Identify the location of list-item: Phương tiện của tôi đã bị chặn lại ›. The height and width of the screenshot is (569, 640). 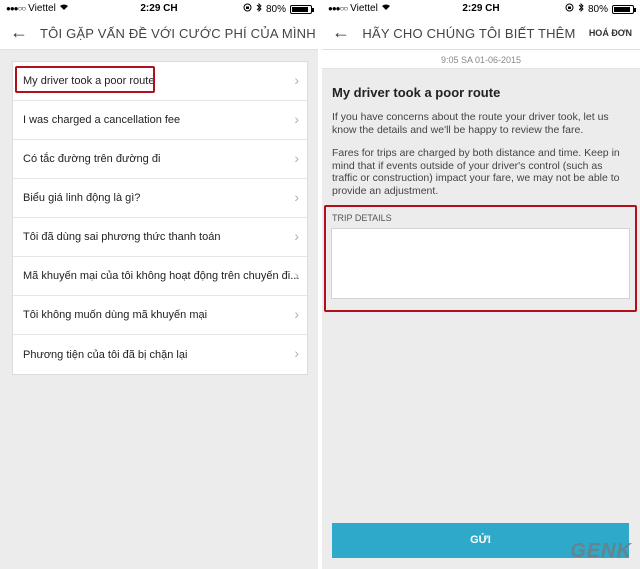
(160, 354).